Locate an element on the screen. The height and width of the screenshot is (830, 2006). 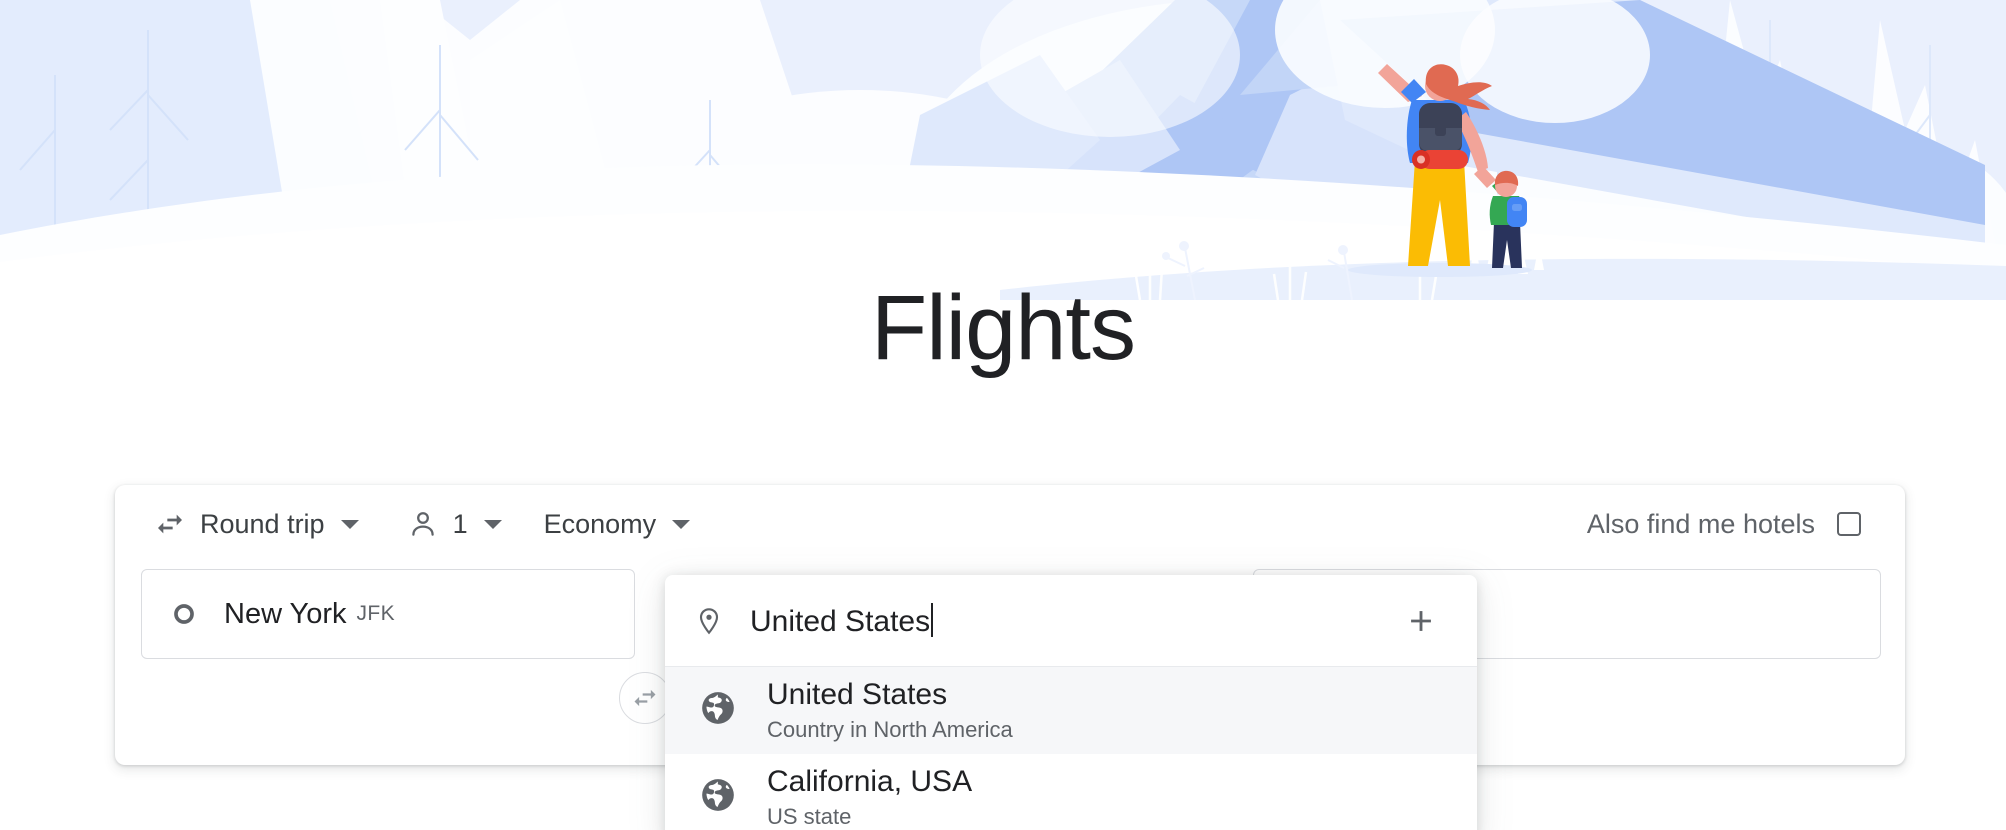
suggestion-text: United States Country in North America is located at coordinates (890, 711).